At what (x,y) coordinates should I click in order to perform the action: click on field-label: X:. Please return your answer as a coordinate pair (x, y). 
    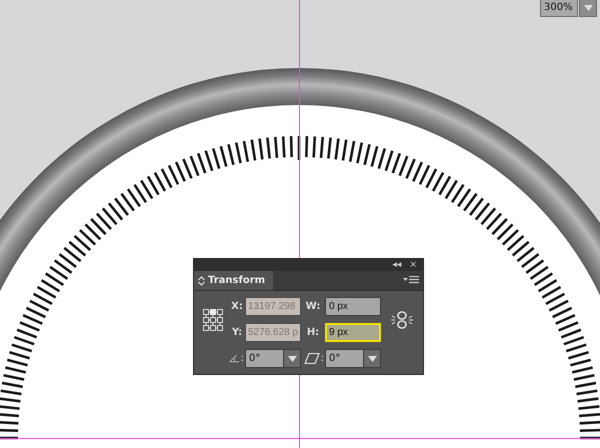
    Looking at the image, I should click on (237, 306).